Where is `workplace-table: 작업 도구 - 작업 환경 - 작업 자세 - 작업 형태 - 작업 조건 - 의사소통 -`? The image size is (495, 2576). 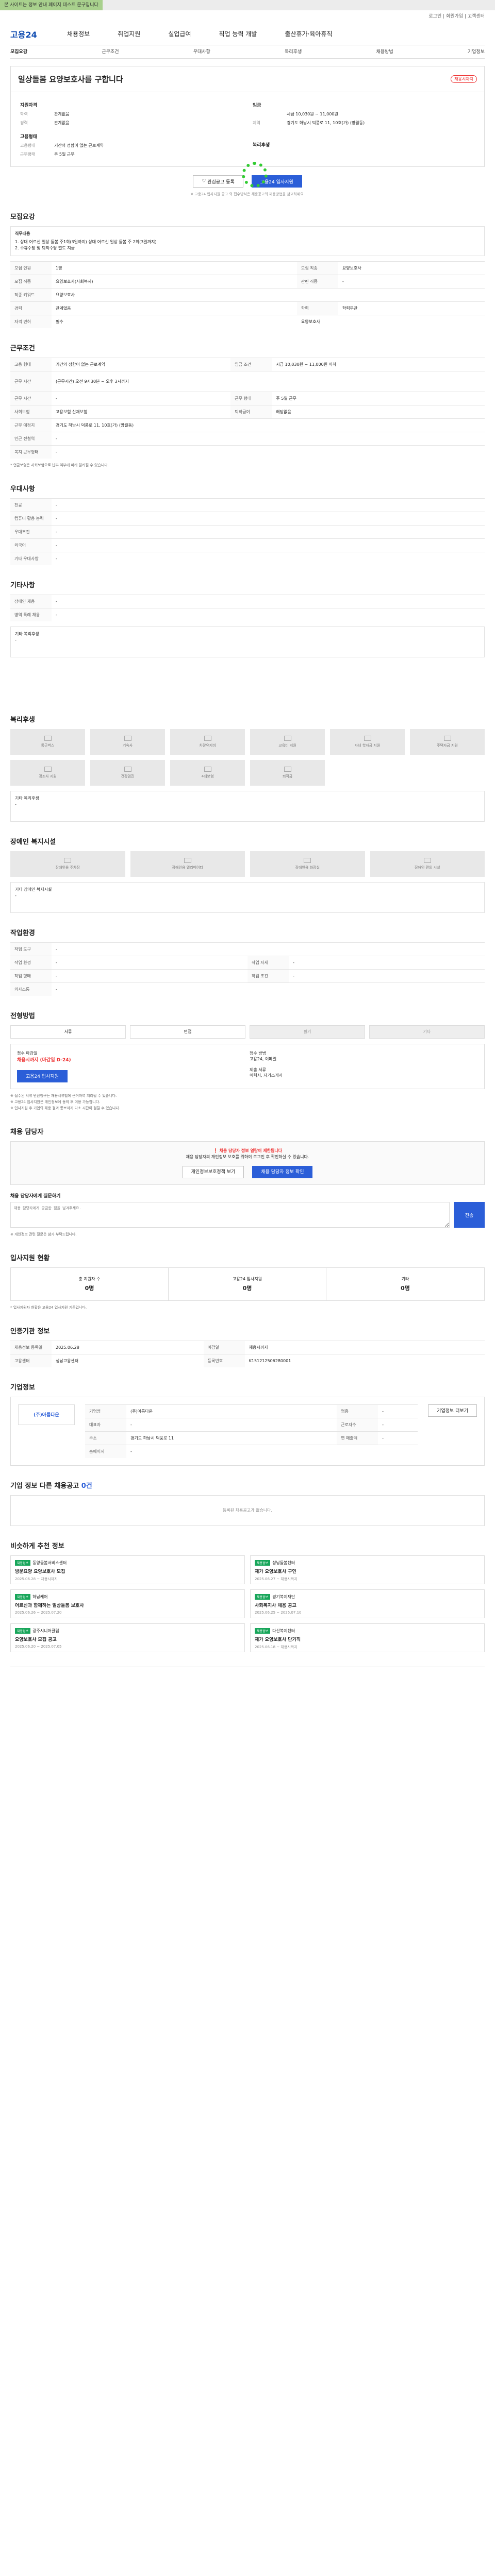 workplace-table: 작업 도구 - 작업 환경 - 작업 자세 - 작업 형태 - 작업 조건 - 의사소통 - is located at coordinates (247, 969).